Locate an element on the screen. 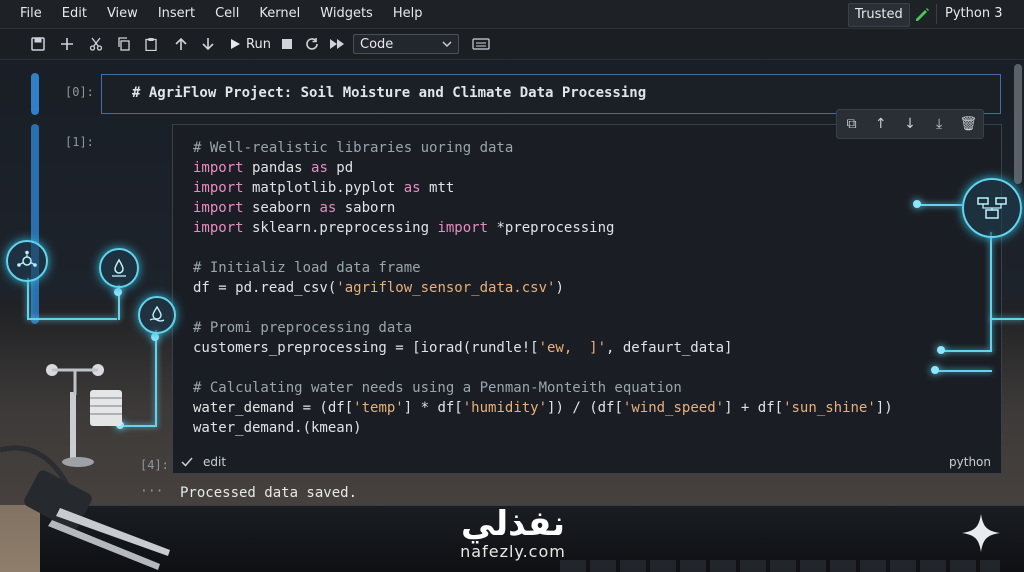 The width and height of the screenshot is (1024, 572). trusted-badge: Trusted is located at coordinates (879, 15).